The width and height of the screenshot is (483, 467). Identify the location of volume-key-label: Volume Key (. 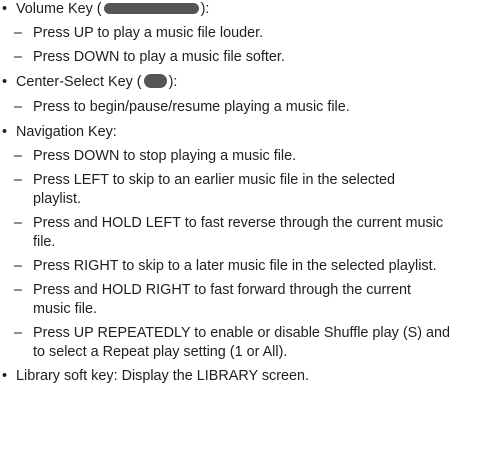
(59, 9).